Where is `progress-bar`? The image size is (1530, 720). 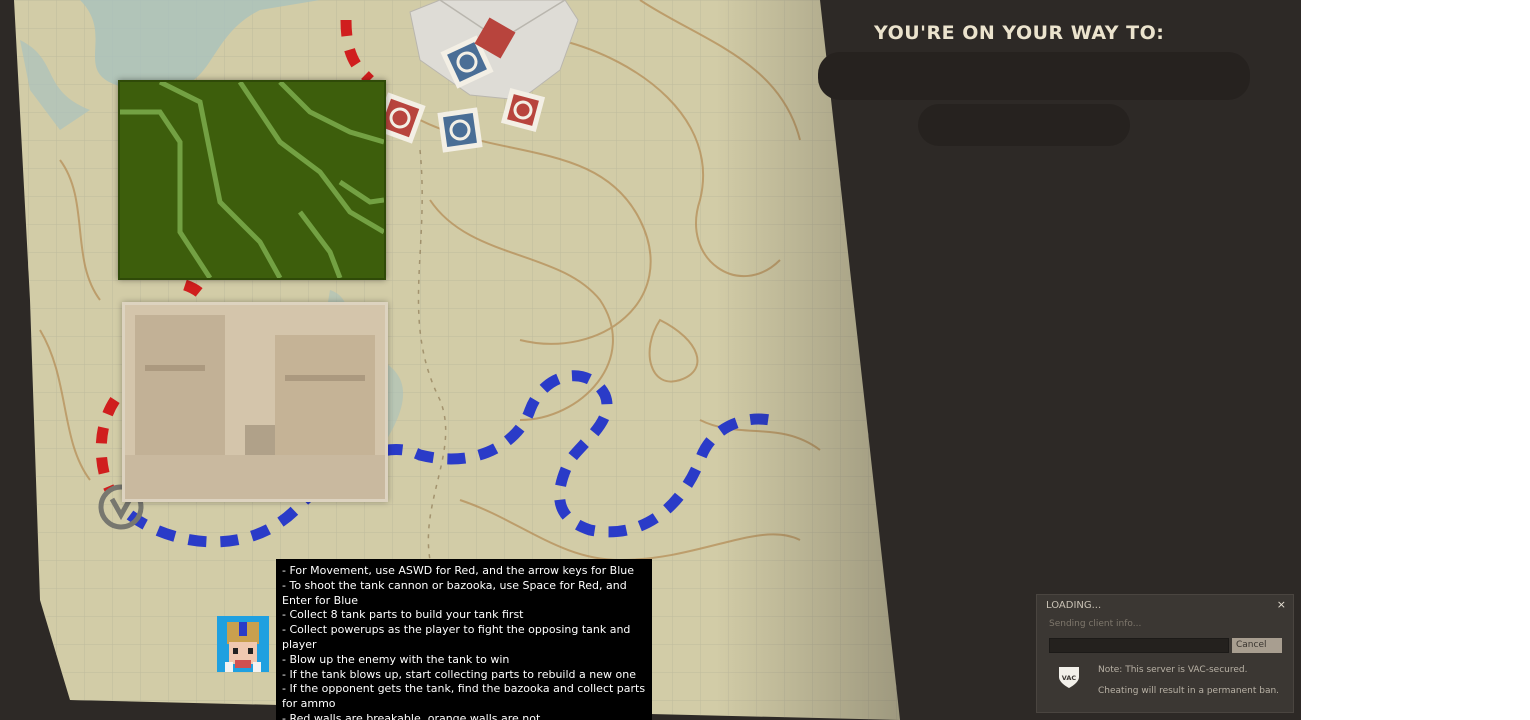
progress-bar is located at coordinates (1139, 645).